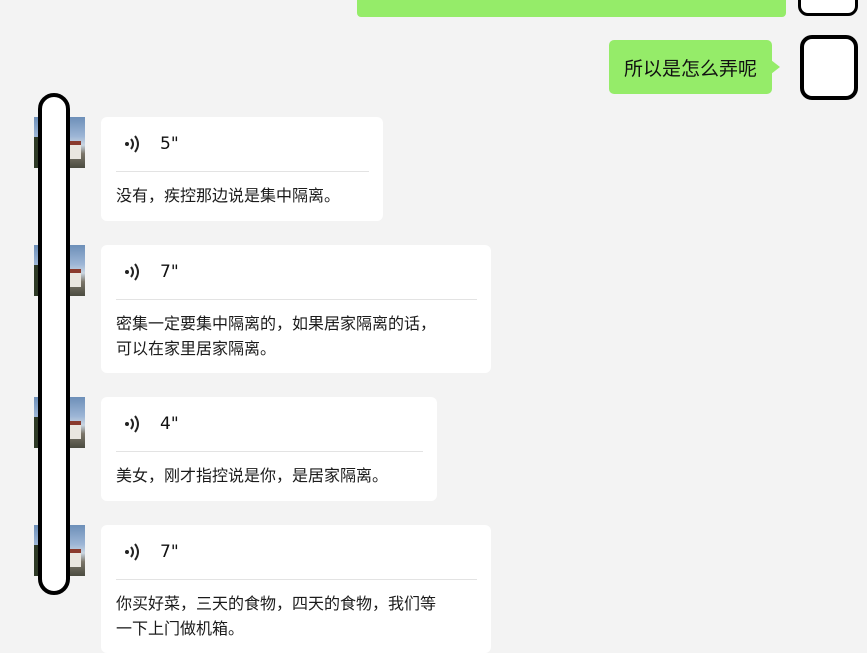 The height and width of the screenshot is (653, 867). I want to click on voice-player: 4", so click(269, 424).